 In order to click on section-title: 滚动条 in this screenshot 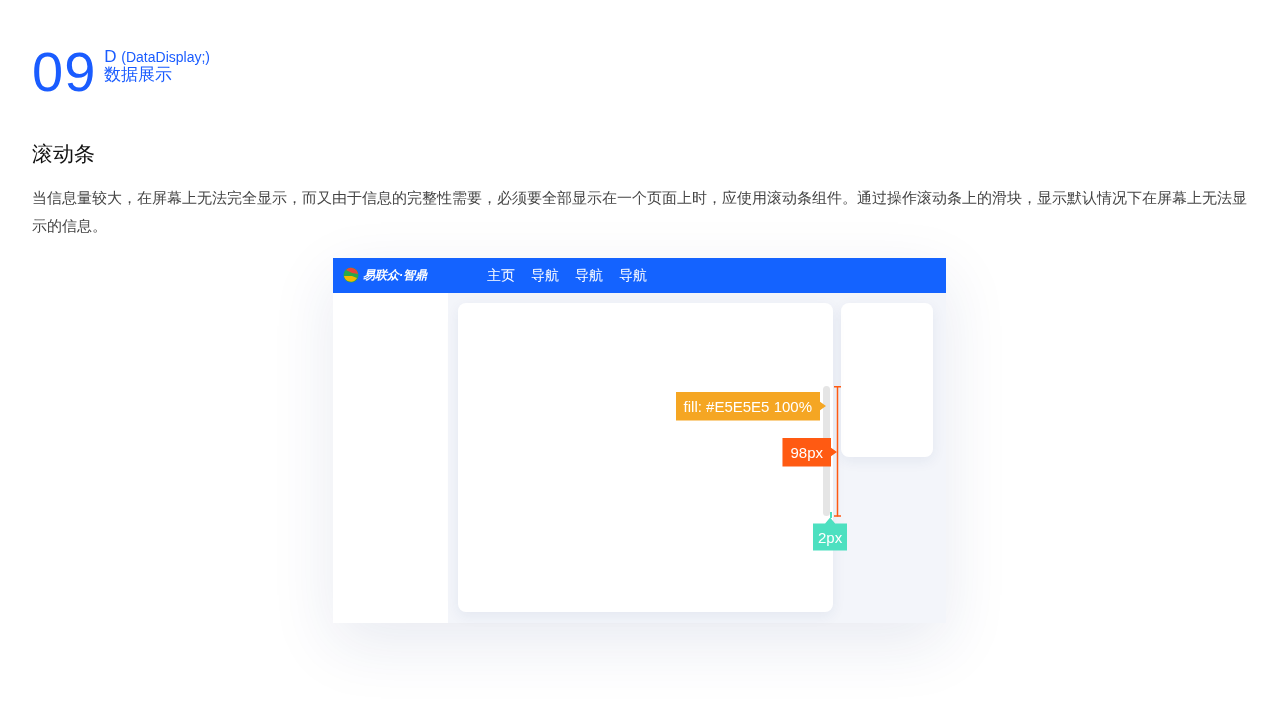, I will do `click(64, 154)`.